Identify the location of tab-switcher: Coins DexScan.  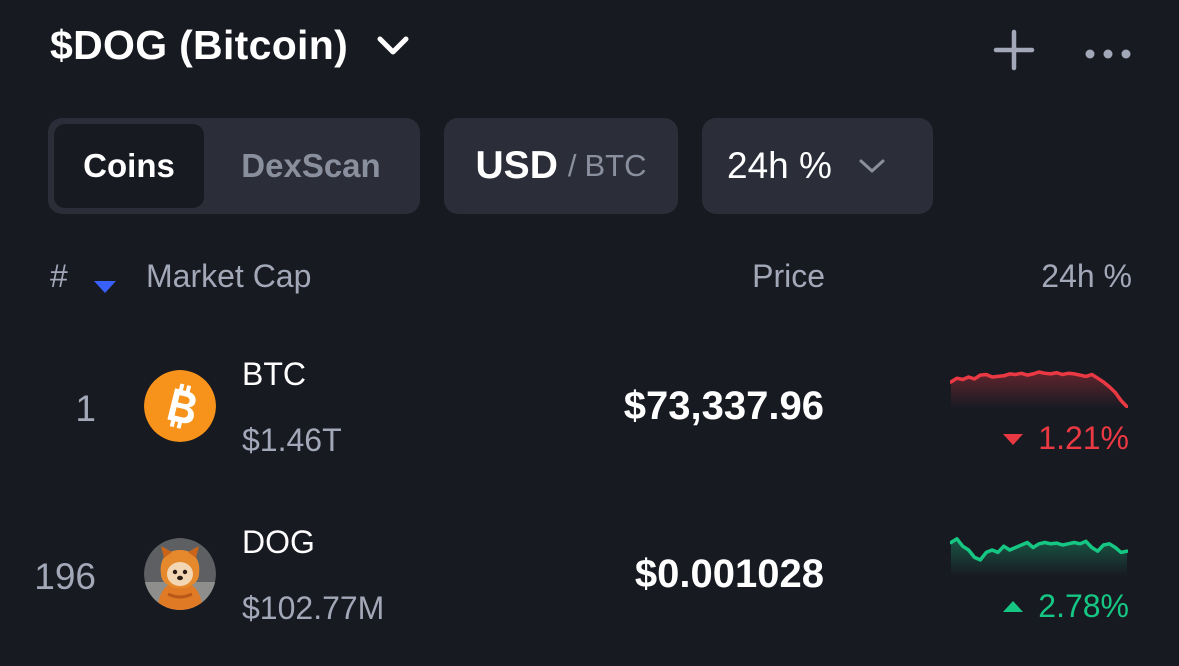
(234, 166).